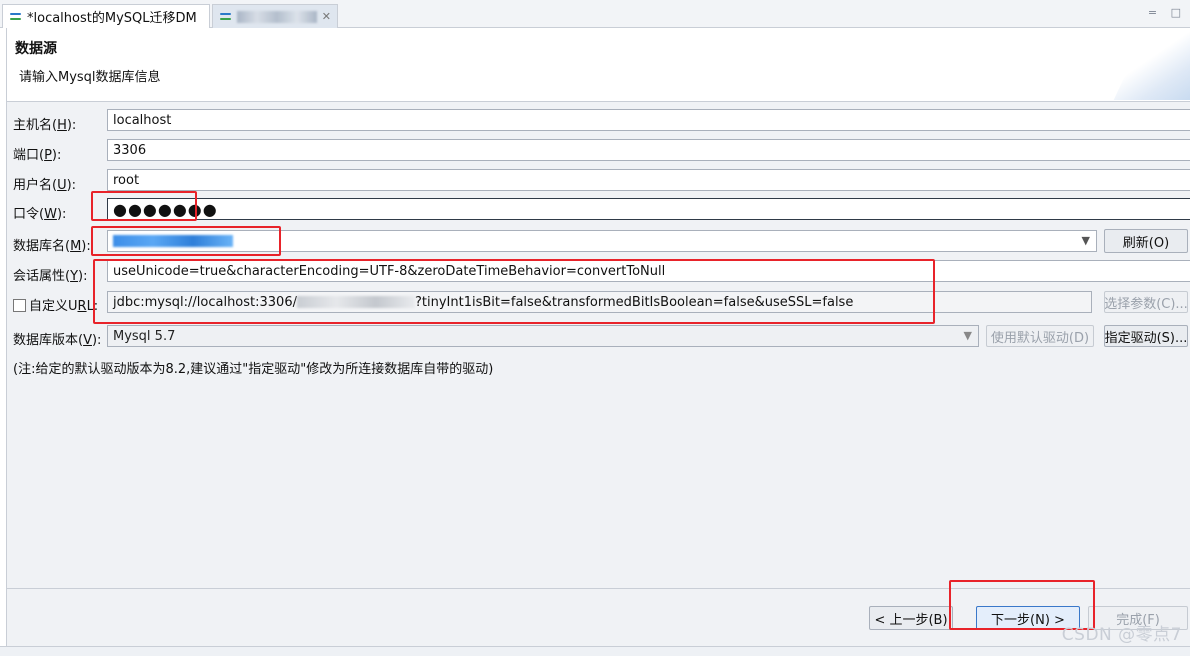 The image size is (1190, 656). What do you see at coordinates (40, 214) in the screenshot?
I see `password-label: 口令(W):` at bounding box center [40, 214].